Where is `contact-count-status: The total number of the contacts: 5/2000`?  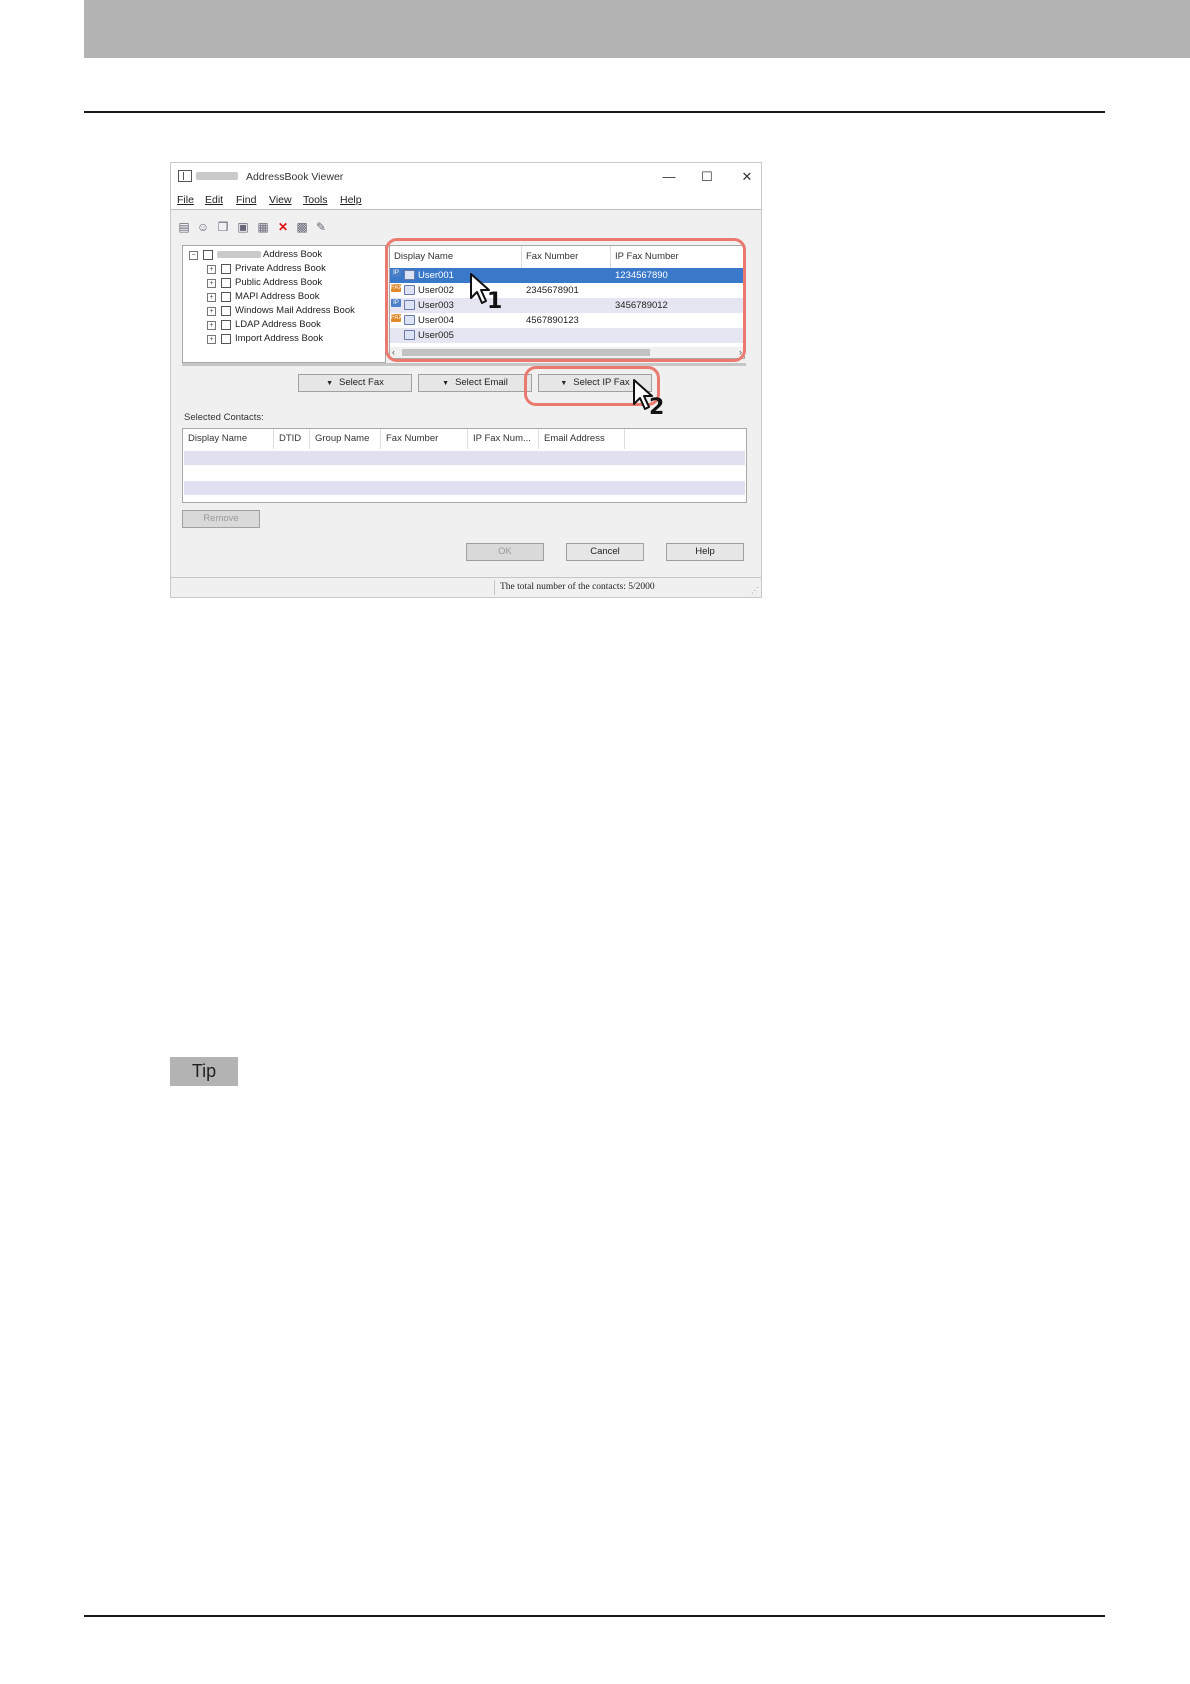
contact-count-status: The total number of the contacts: 5/2000 is located at coordinates (577, 587).